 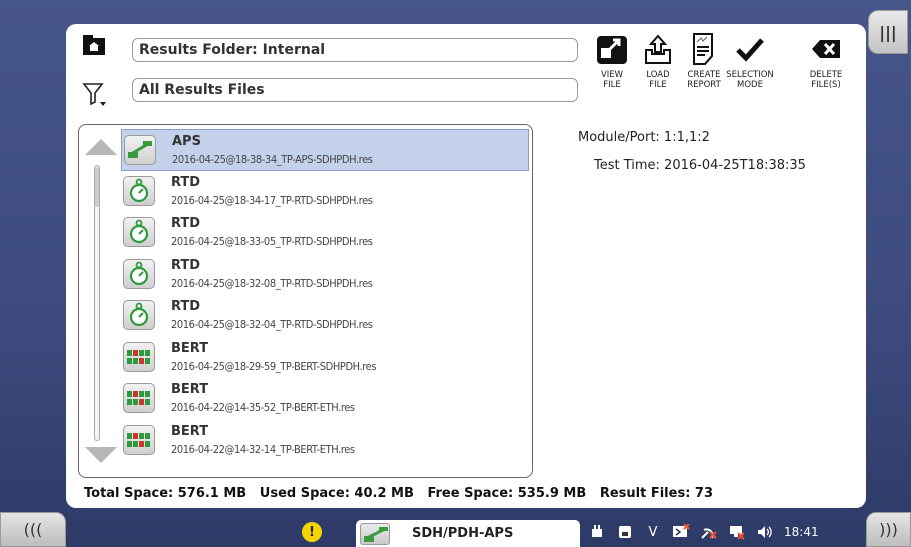 What do you see at coordinates (801, 532) in the screenshot?
I see `clock: 18:41` at bounding box center [801, 532].